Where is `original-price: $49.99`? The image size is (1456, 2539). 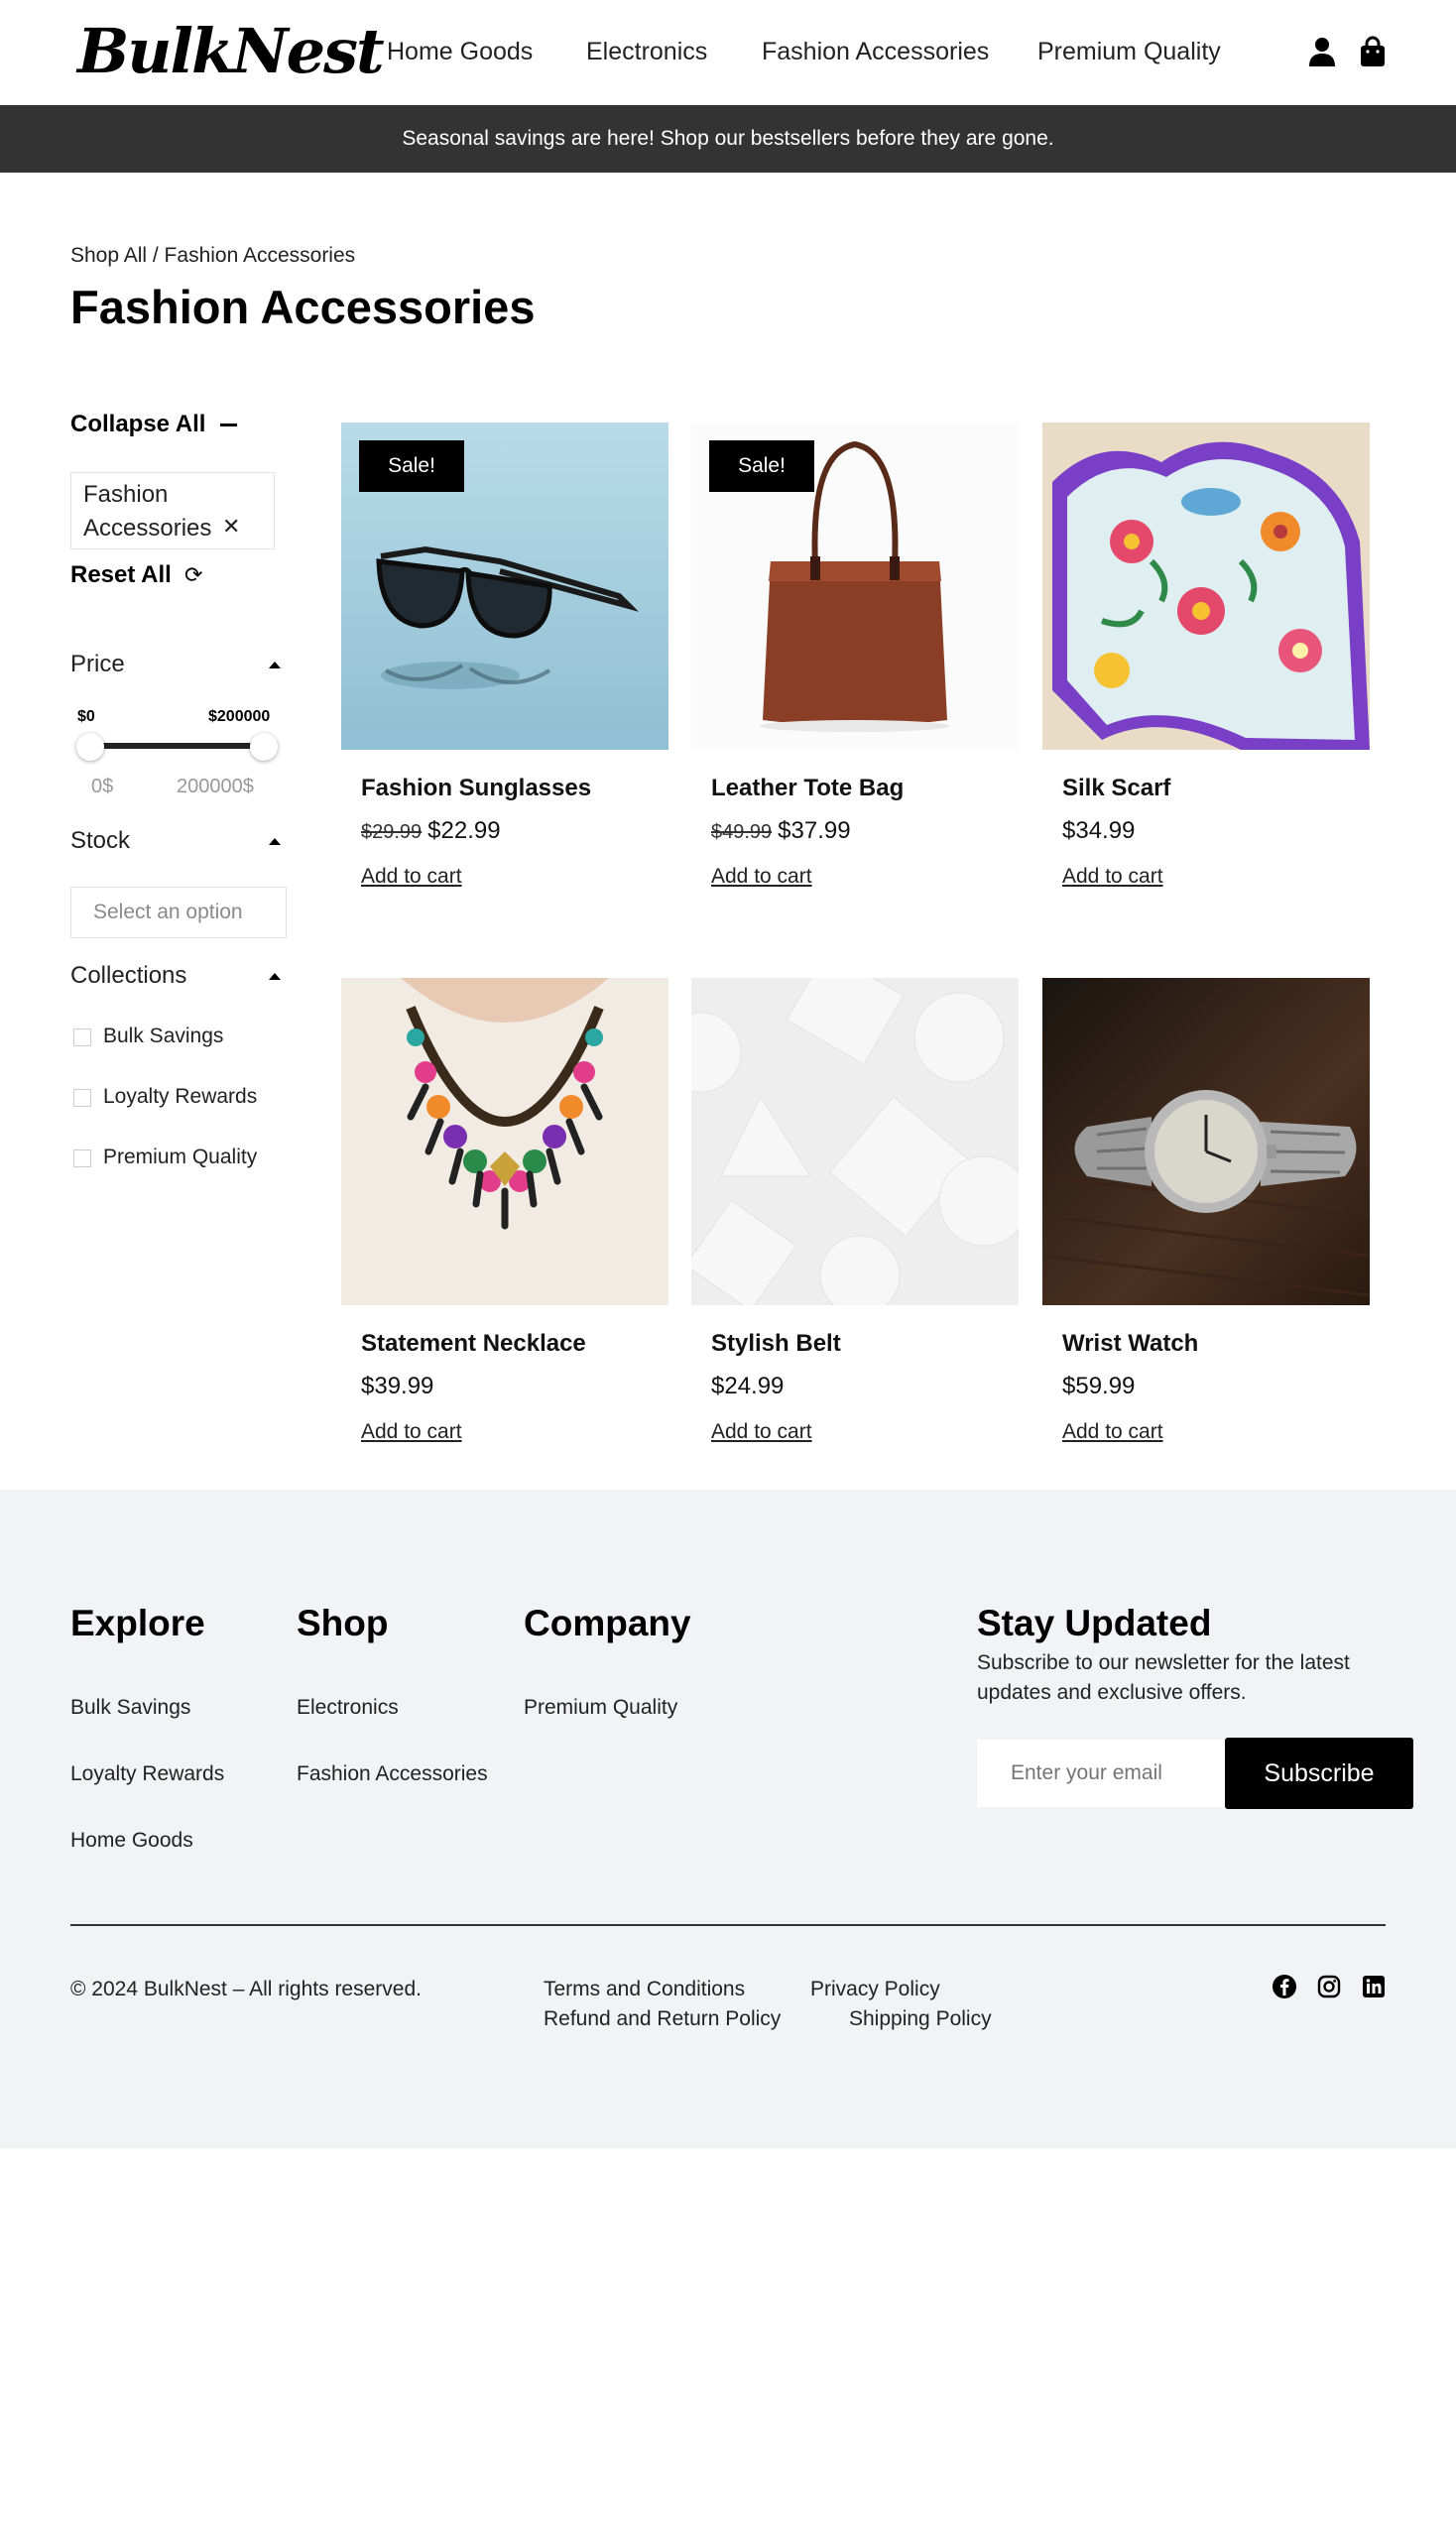
original-price: $49.99 is located at coordinates (742, 832).